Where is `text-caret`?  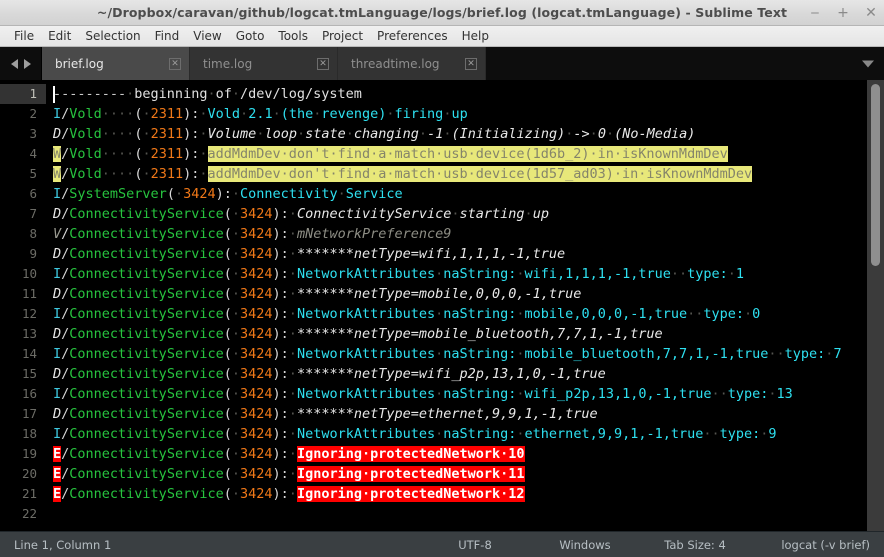 text-caret is located at coordinates (54, 94).